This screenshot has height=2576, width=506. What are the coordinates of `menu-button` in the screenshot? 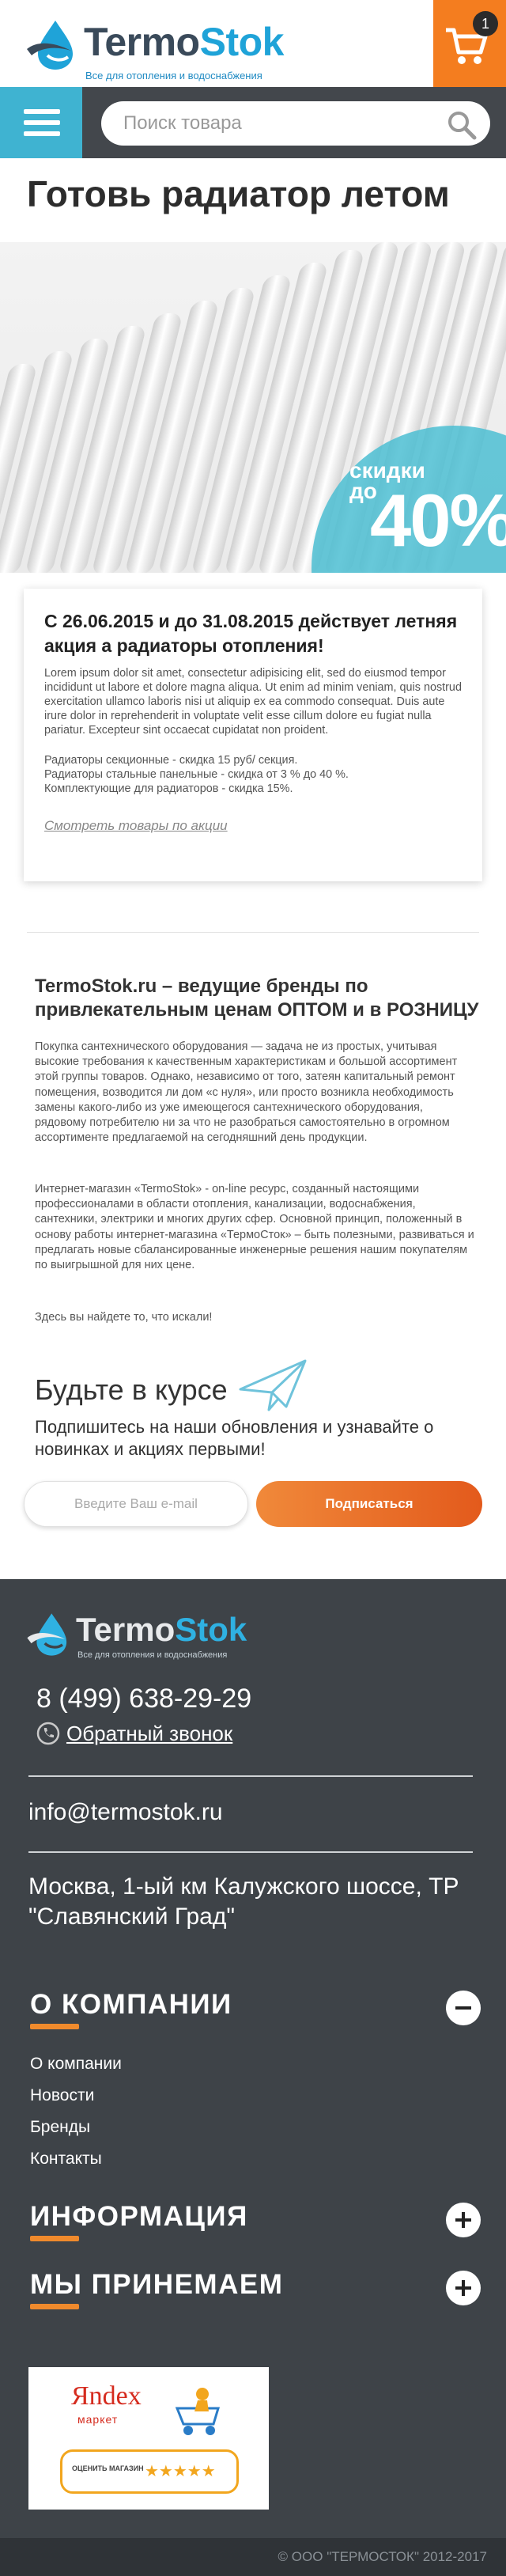 It's located at (41, 122).